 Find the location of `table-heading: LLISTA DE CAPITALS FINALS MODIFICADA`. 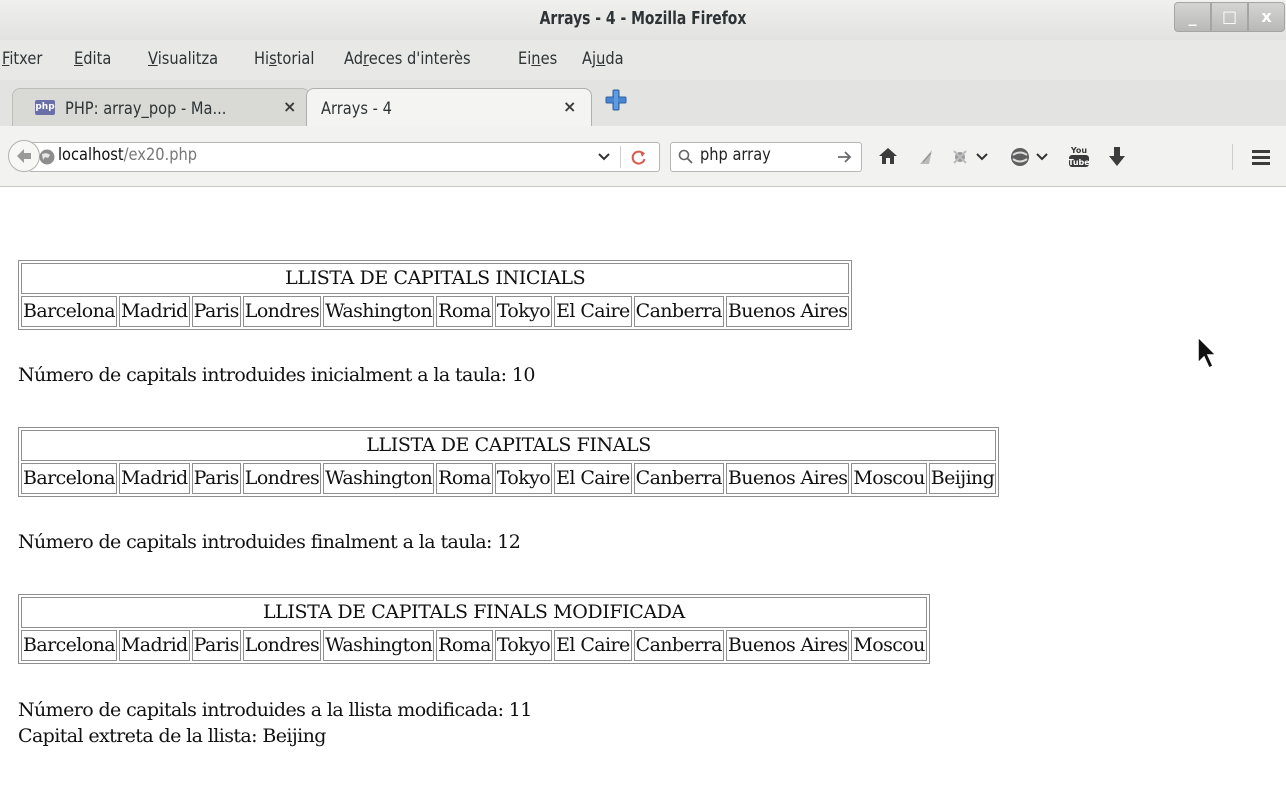

table-heading: LLISTA DE CAPITALS FINALS MODIFICADA is located at coordinates (474, 612).